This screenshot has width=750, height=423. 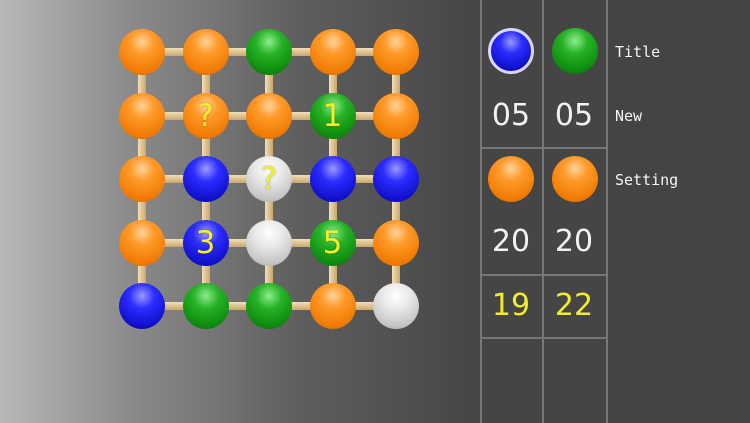 I want to click on board-ball-orange: ?, so click(x=205, y=115).